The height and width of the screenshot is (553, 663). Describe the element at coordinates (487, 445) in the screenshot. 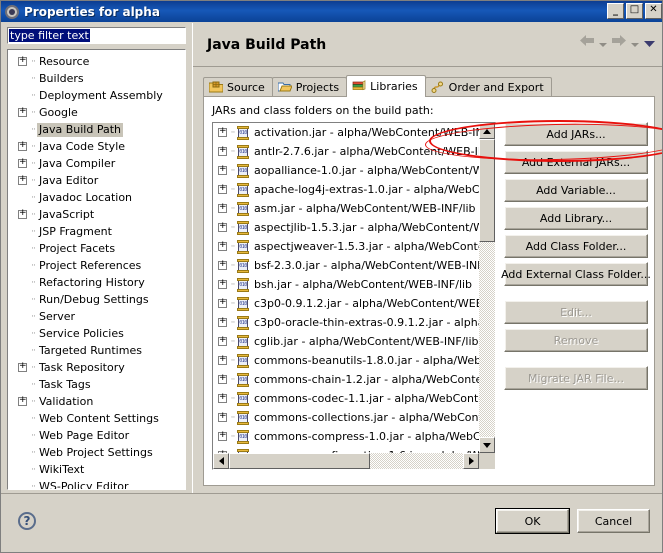

I see `scroll-down-button` at that location.